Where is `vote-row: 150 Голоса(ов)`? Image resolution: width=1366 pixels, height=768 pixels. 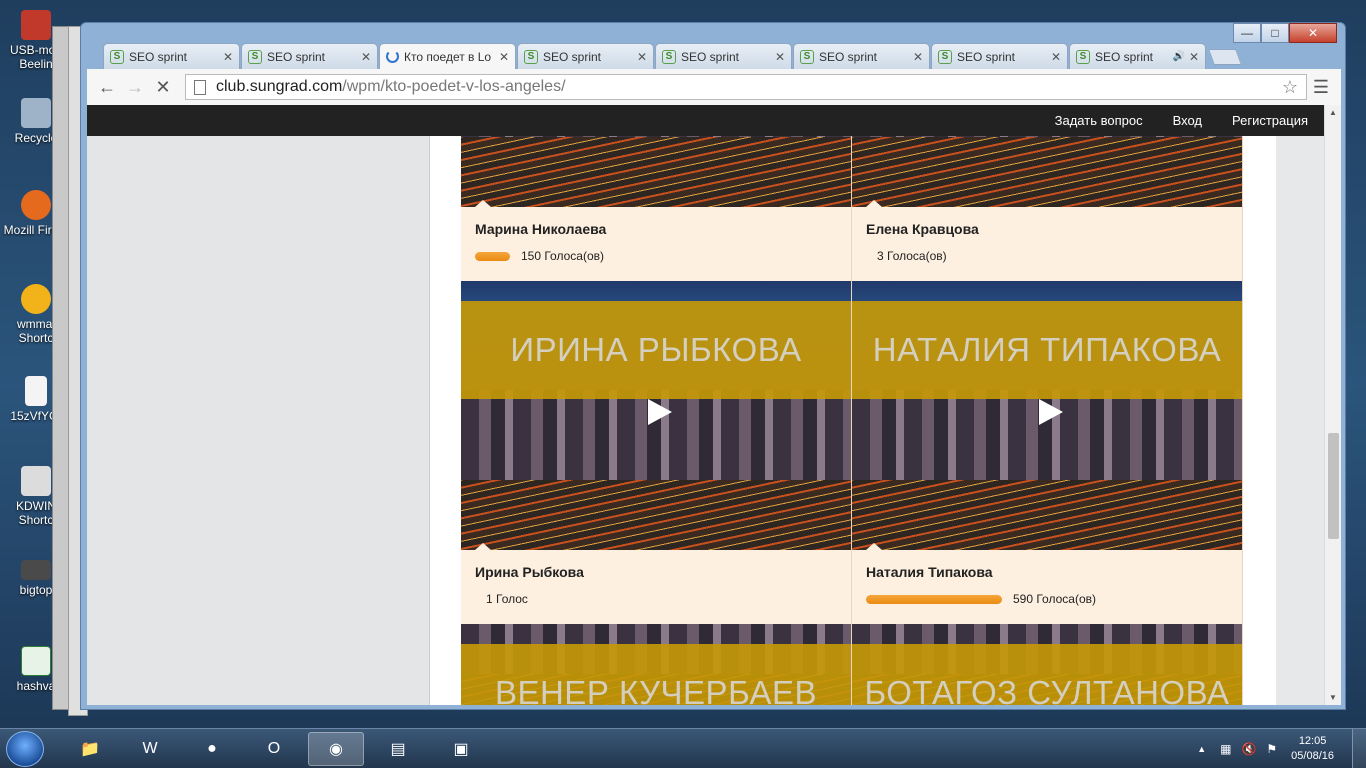 vote-row: 150 Голоса(ов) is located at coordinates (656, 256).